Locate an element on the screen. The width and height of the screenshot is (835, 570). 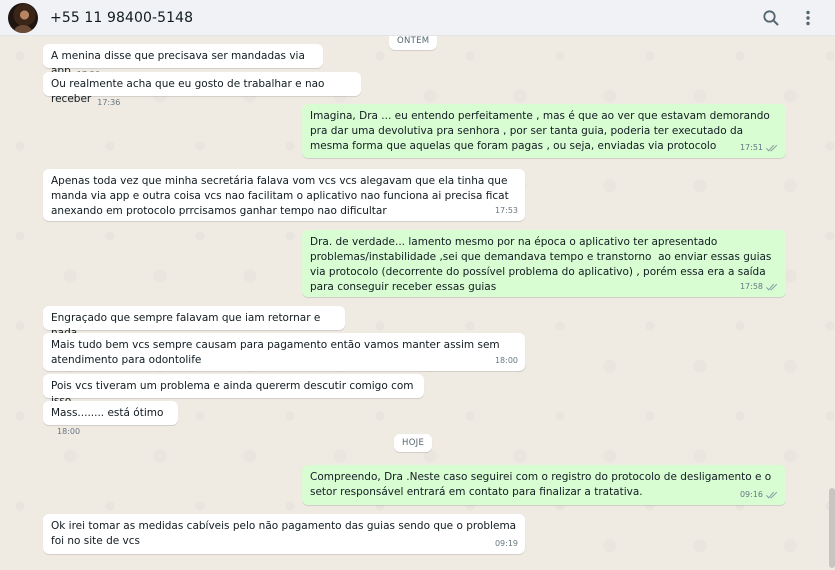
message-time: 17:36 is located at coordinates (109, 102).